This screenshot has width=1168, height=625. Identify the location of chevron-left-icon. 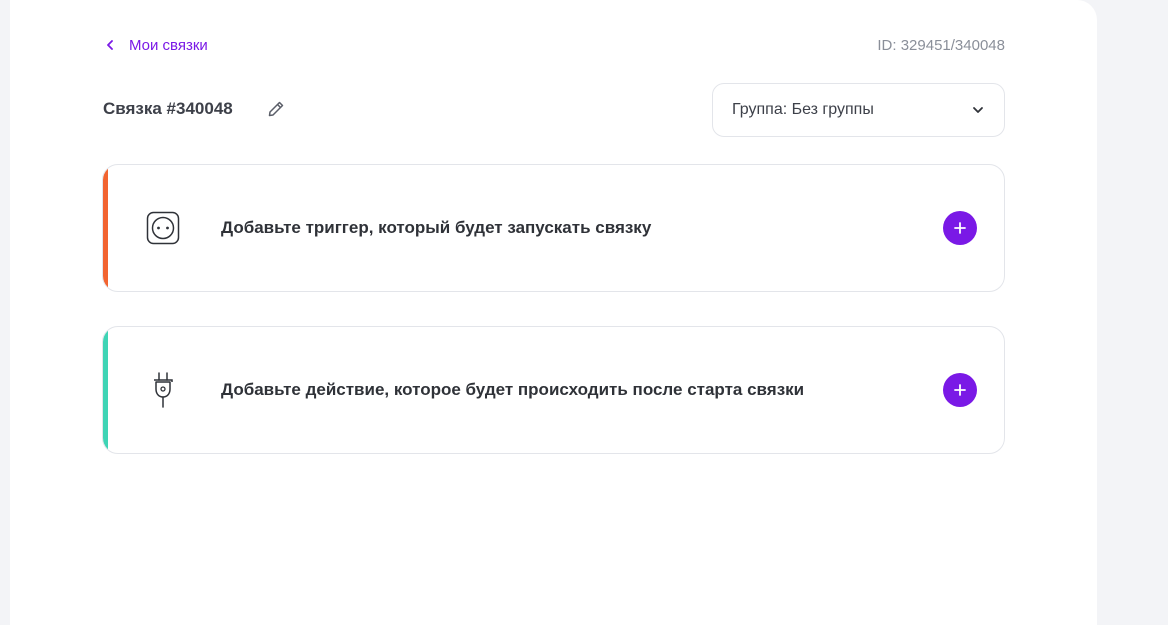
(110, 45).